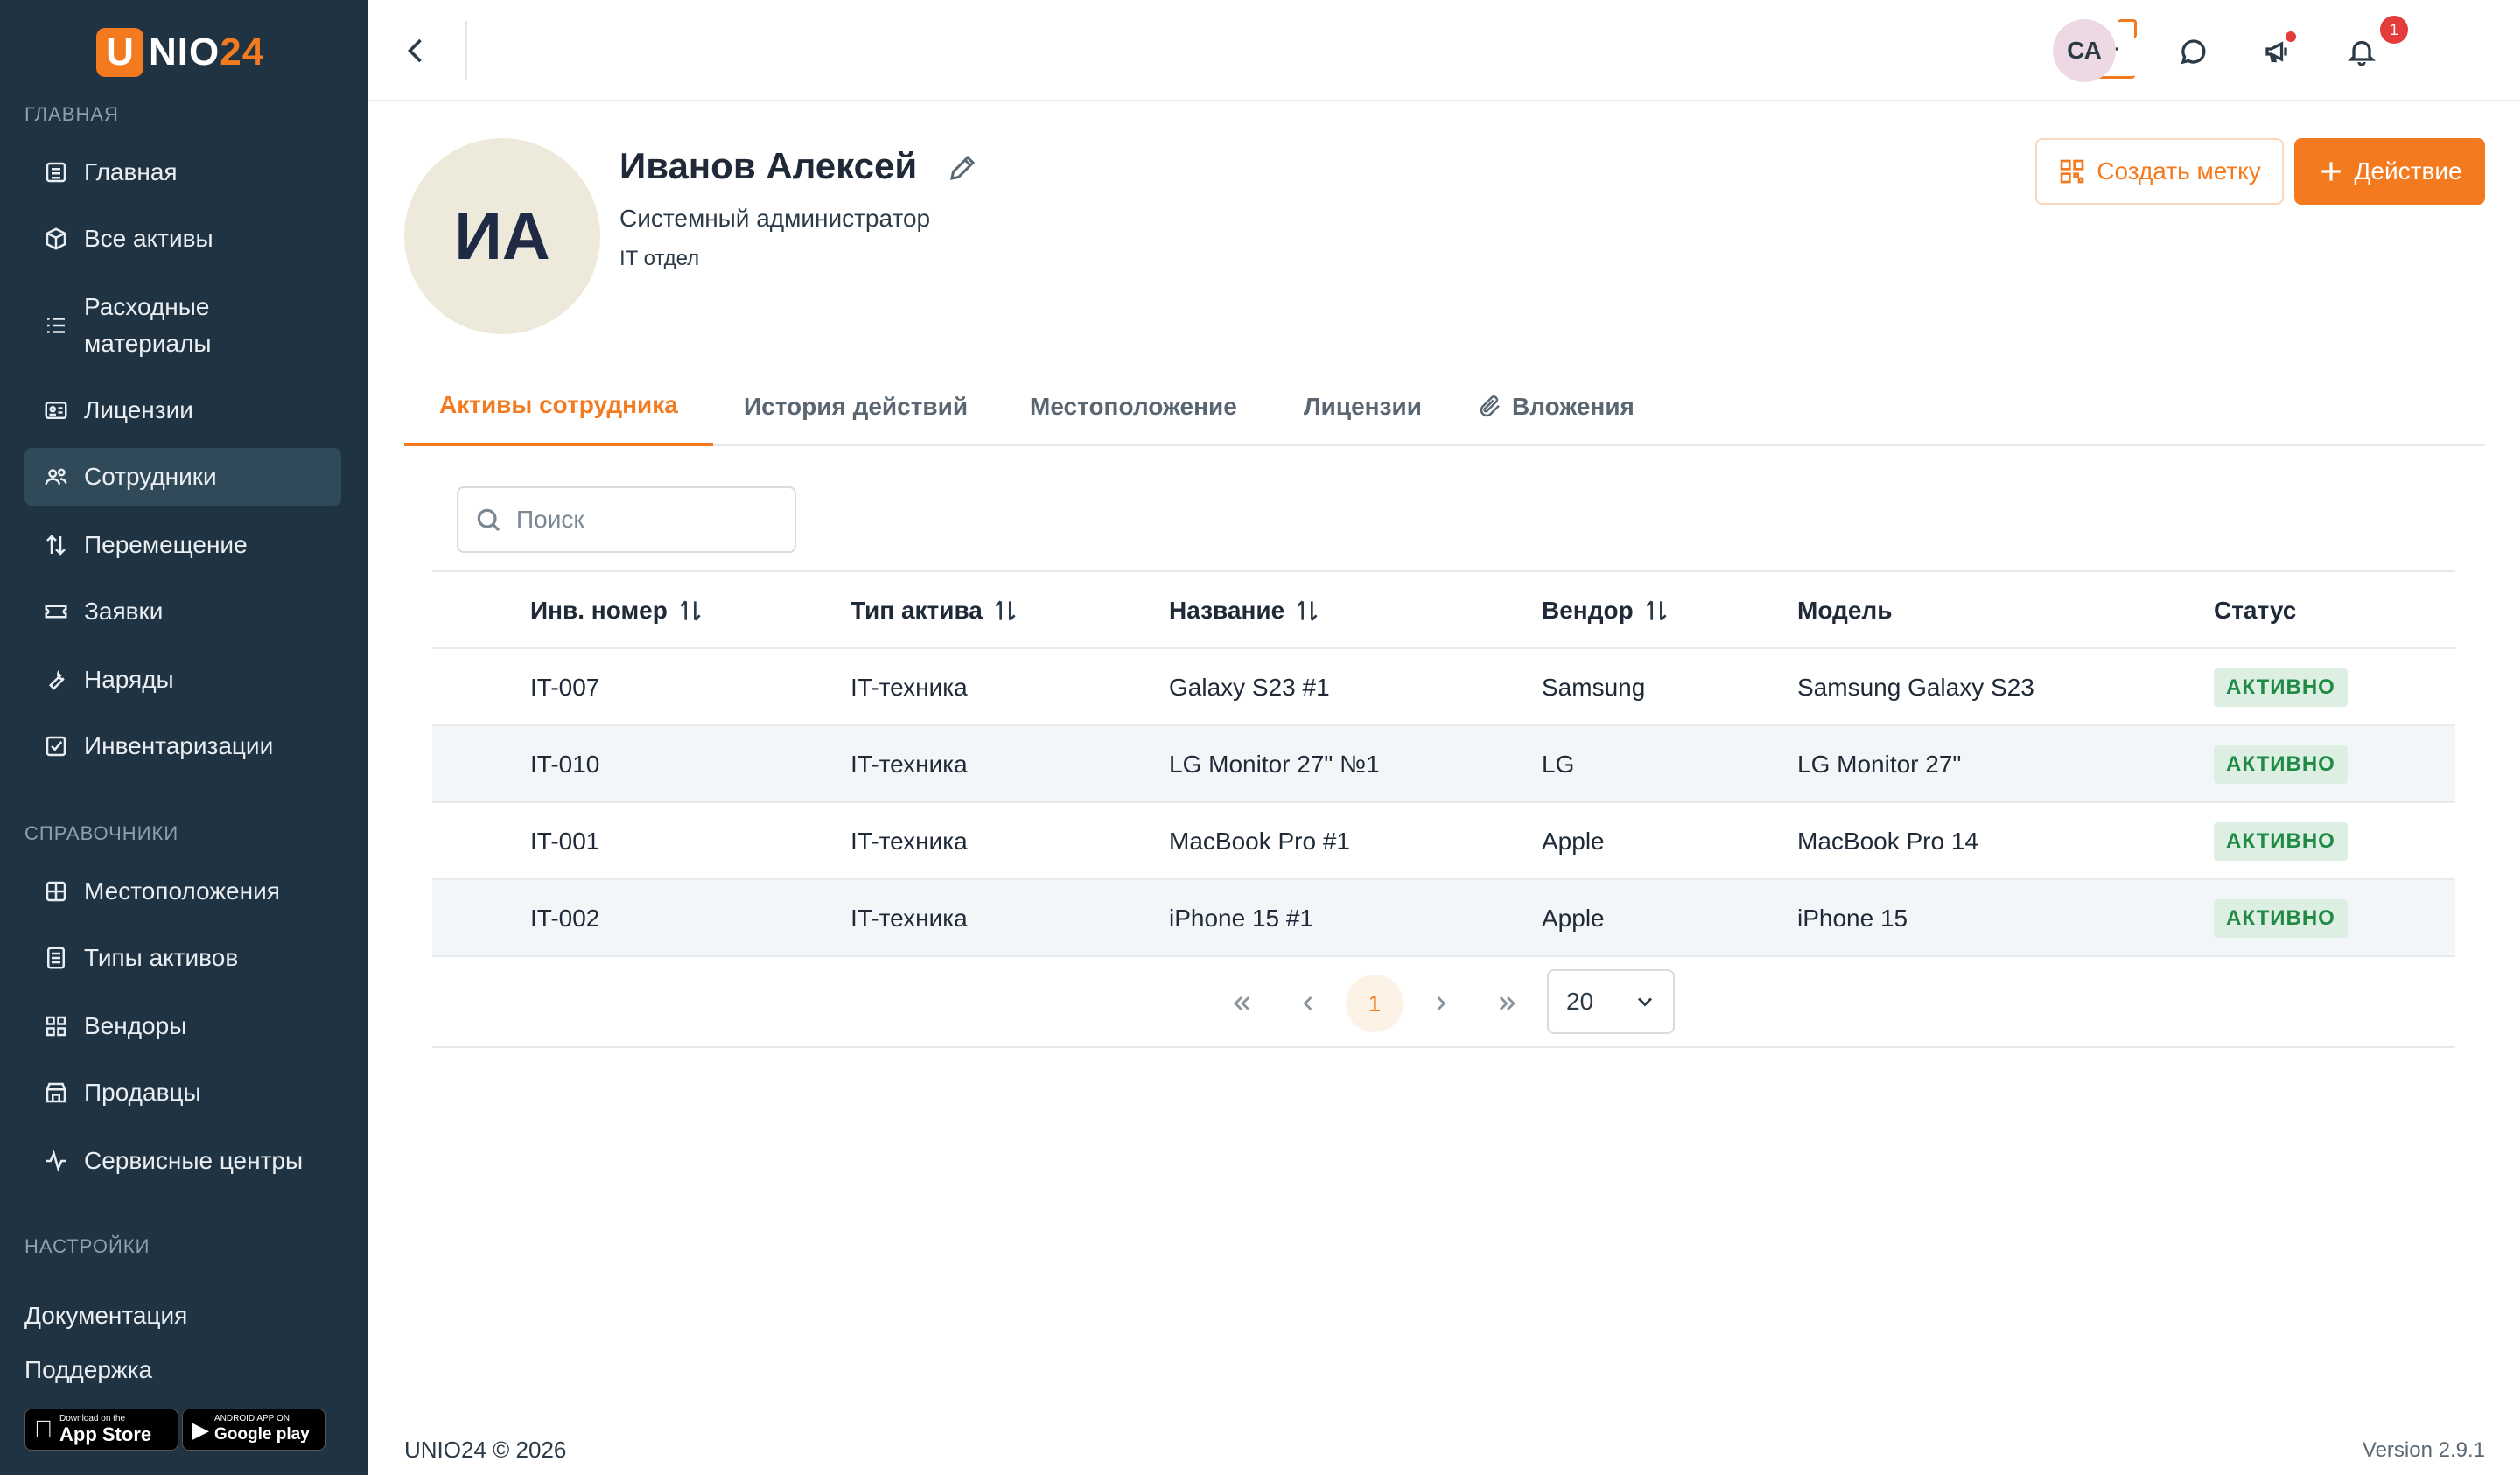 The height and width of the screenshot is (1475, 2520). I want to click on box-icon, so click(56, 238).